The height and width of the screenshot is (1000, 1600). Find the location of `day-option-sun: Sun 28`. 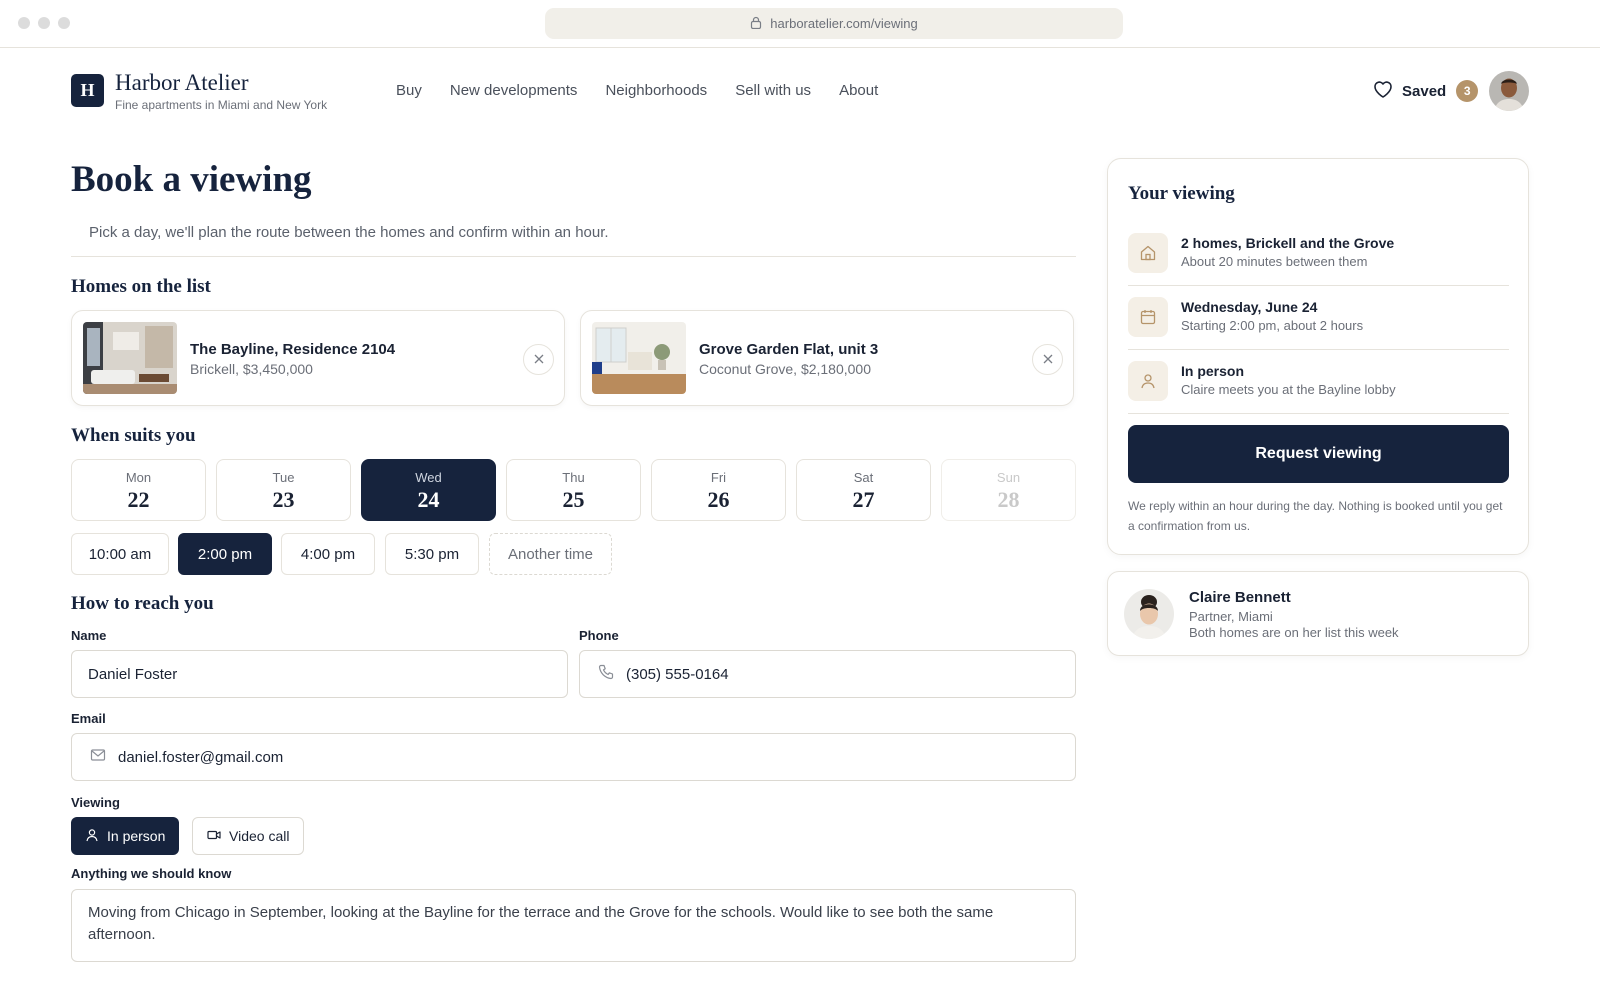

day-option-sun: Sun 28 is located at coordinates (1008, 490).